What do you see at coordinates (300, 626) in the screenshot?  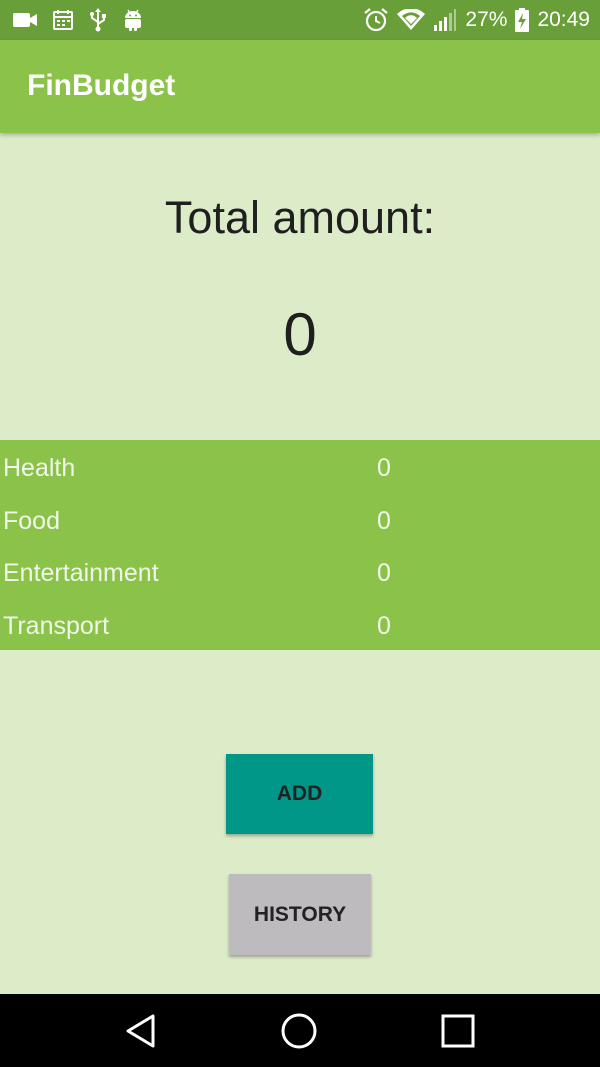 I see `category-row-transport: Transport 0` at bounding box center [300, 626].